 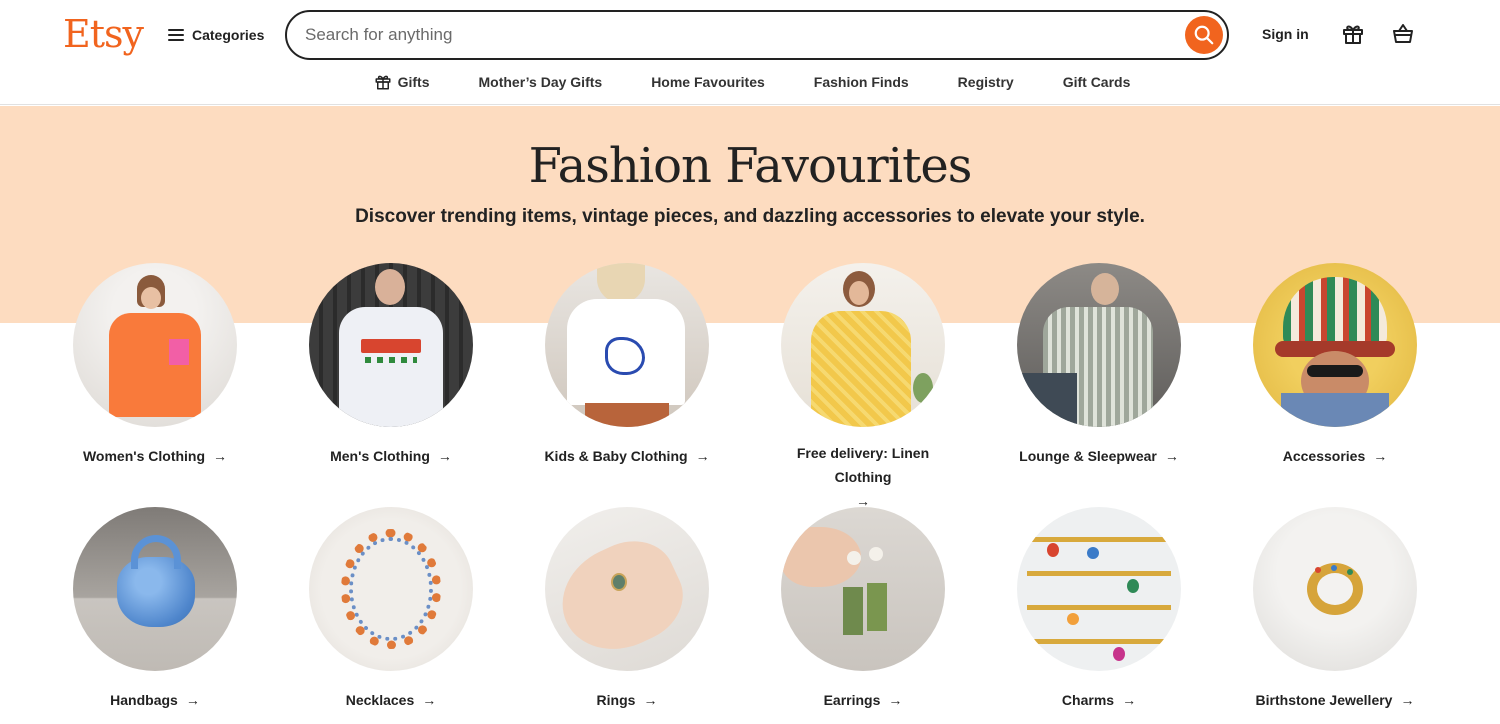 I want to click on category-tile-necklaces: Necklaces →, so click(x=391, y=609).